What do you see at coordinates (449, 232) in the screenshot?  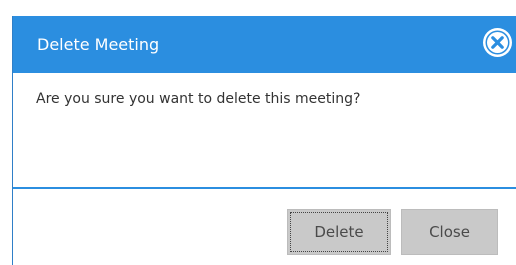 I see `close-button: Close` at bounding box center [449, 232].